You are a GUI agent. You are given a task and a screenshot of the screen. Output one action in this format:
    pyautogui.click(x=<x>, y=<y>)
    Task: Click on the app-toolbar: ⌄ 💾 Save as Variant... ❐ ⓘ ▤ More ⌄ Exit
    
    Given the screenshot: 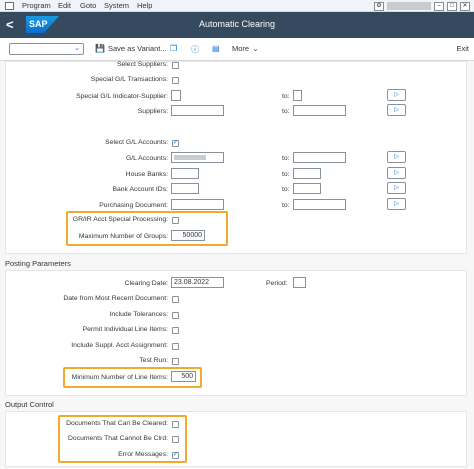 What is the action you would take?
    pyautogui.click(x=237, y=49)
    